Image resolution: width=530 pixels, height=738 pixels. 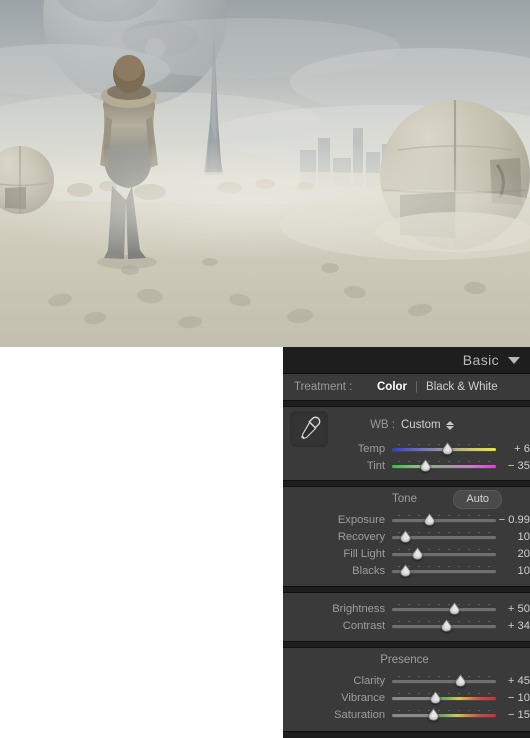 What do you see at coordinates (477, 499) in the screenshot?
I see `auto-tone-button: Auto` at bounding box center [477, 499].